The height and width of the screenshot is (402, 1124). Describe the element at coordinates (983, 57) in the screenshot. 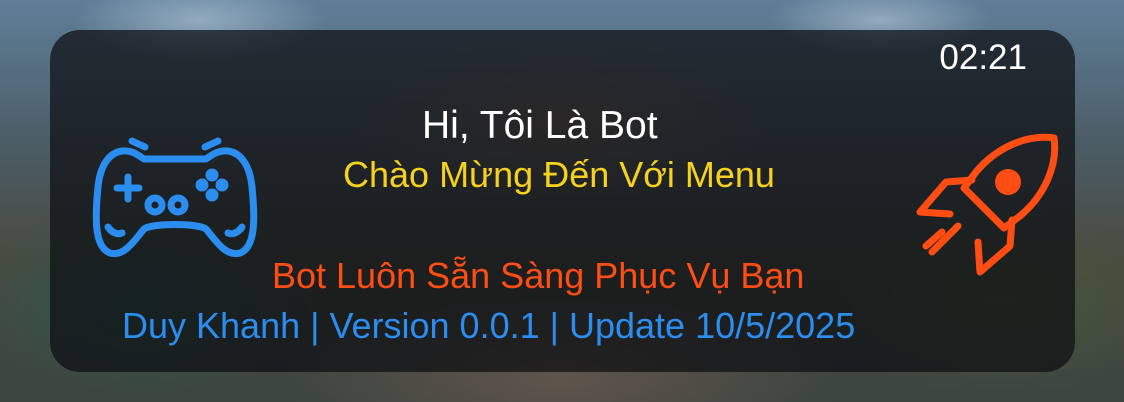

I see `clock-time: 02:21` at that location.